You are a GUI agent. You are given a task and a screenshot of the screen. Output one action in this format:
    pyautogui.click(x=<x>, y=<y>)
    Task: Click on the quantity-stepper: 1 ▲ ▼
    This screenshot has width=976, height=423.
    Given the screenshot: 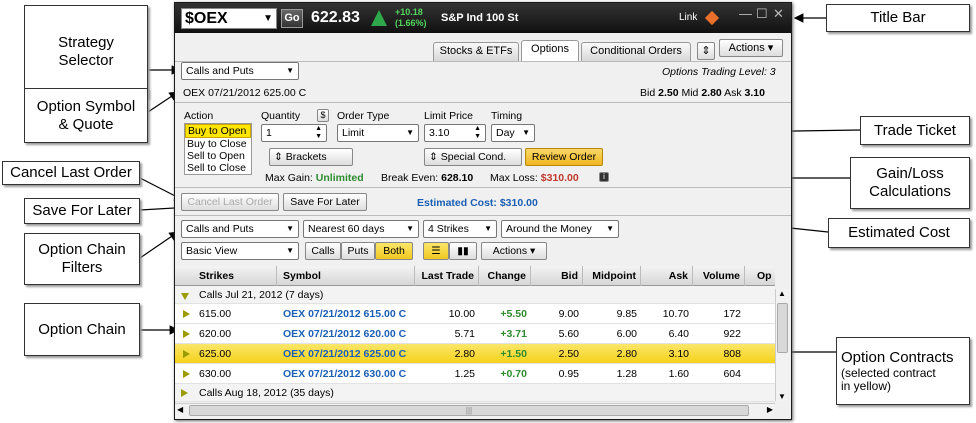 What is the action you would take?
    pyautogui.click(x=294, y=133)
    